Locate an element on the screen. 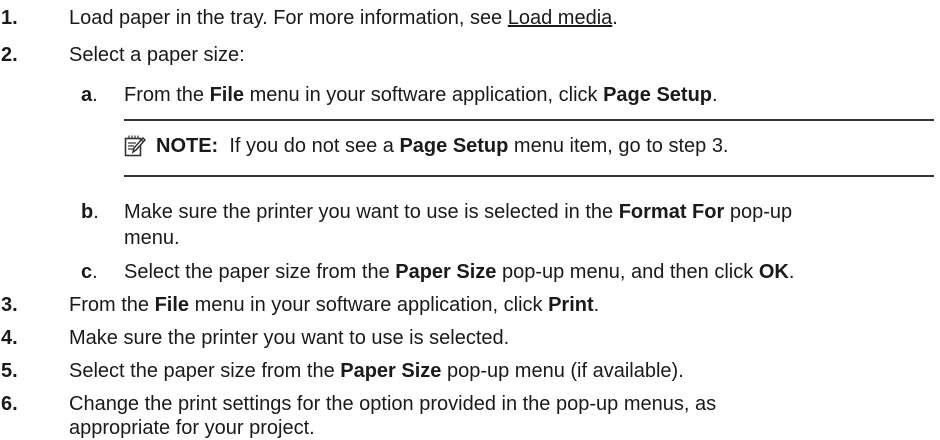 The image size is (940, 440). substep-letter: c. is located at coordinates (89, 272).